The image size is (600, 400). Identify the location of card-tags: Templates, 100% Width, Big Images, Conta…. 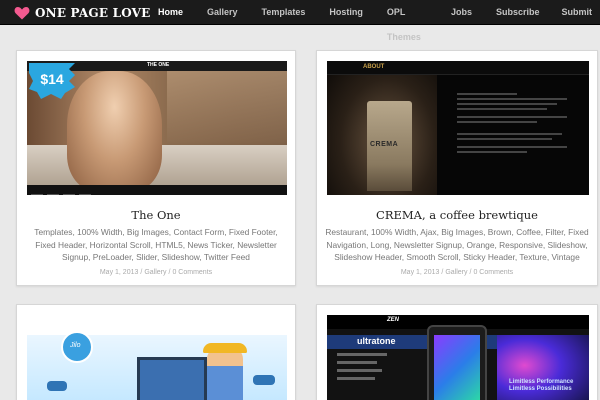
(156, 244).